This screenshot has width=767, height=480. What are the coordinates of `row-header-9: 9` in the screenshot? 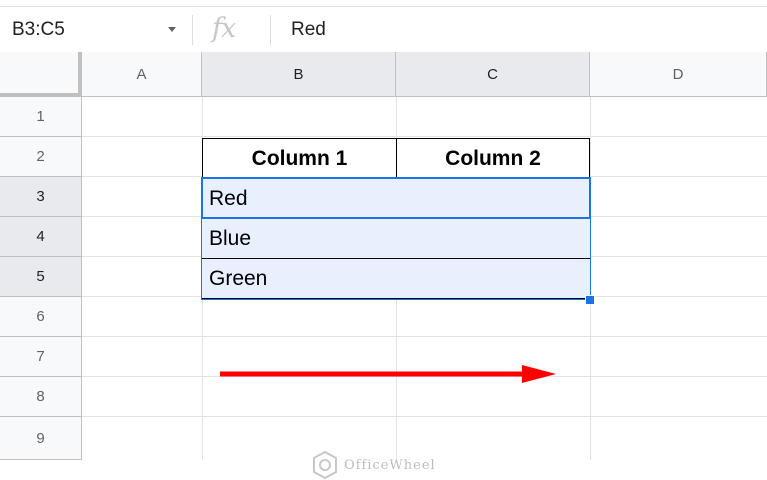 It's located at (41, 438).